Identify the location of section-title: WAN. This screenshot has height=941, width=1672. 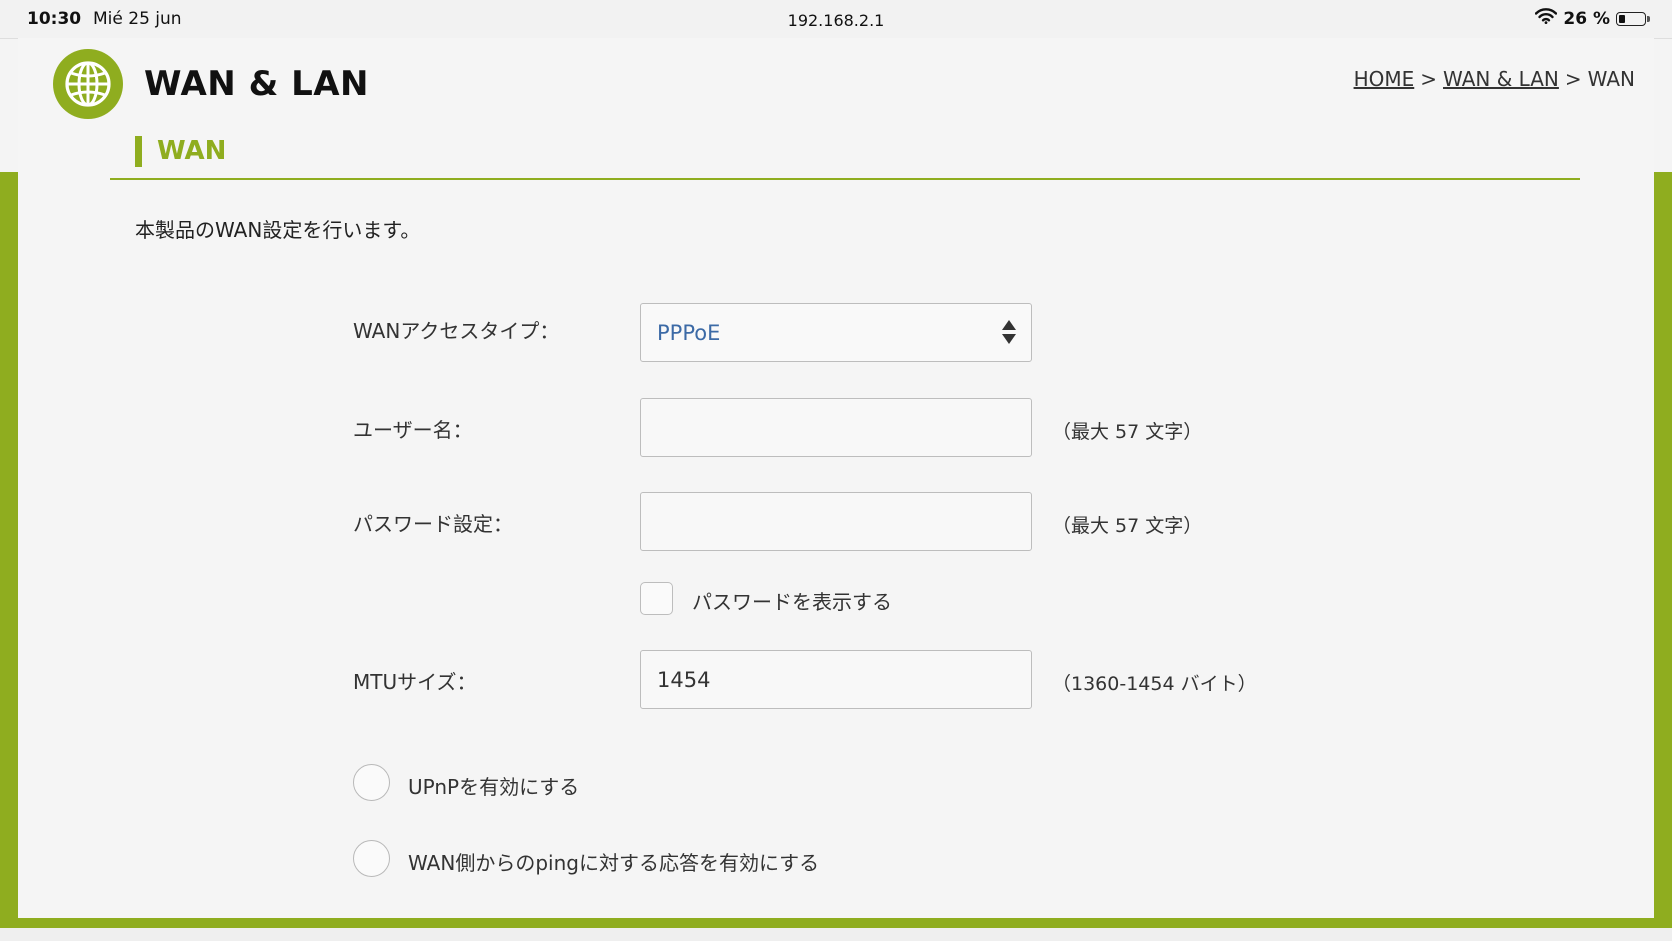
(180, 151).